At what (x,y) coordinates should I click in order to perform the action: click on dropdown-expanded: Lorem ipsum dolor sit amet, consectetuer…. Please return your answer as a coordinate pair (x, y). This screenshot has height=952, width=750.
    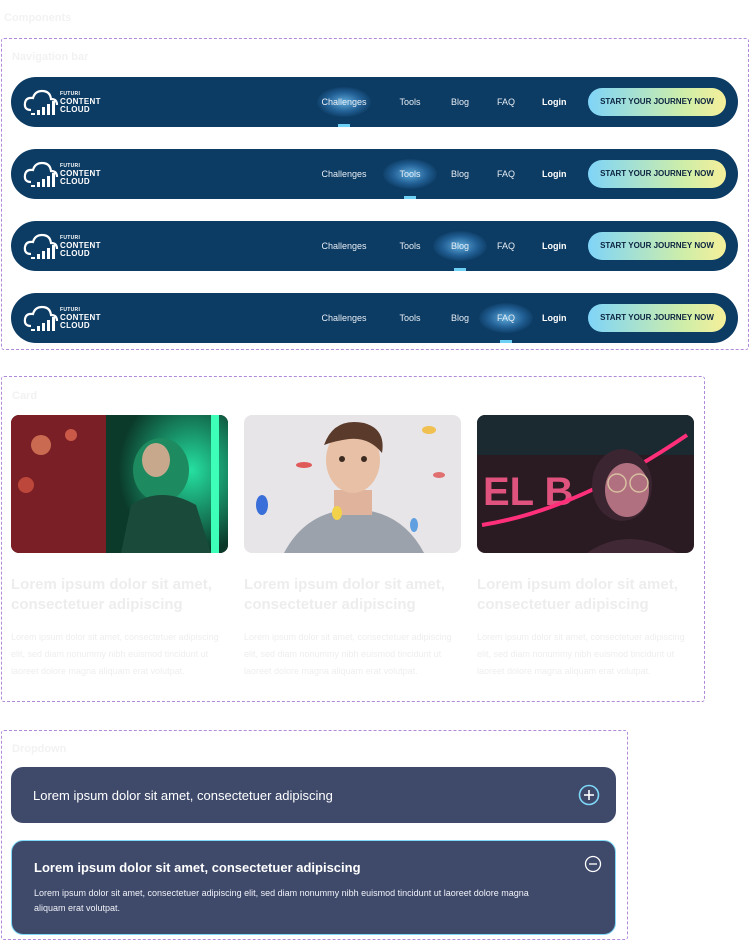
    Looking at the image, I should click on (313, 887).